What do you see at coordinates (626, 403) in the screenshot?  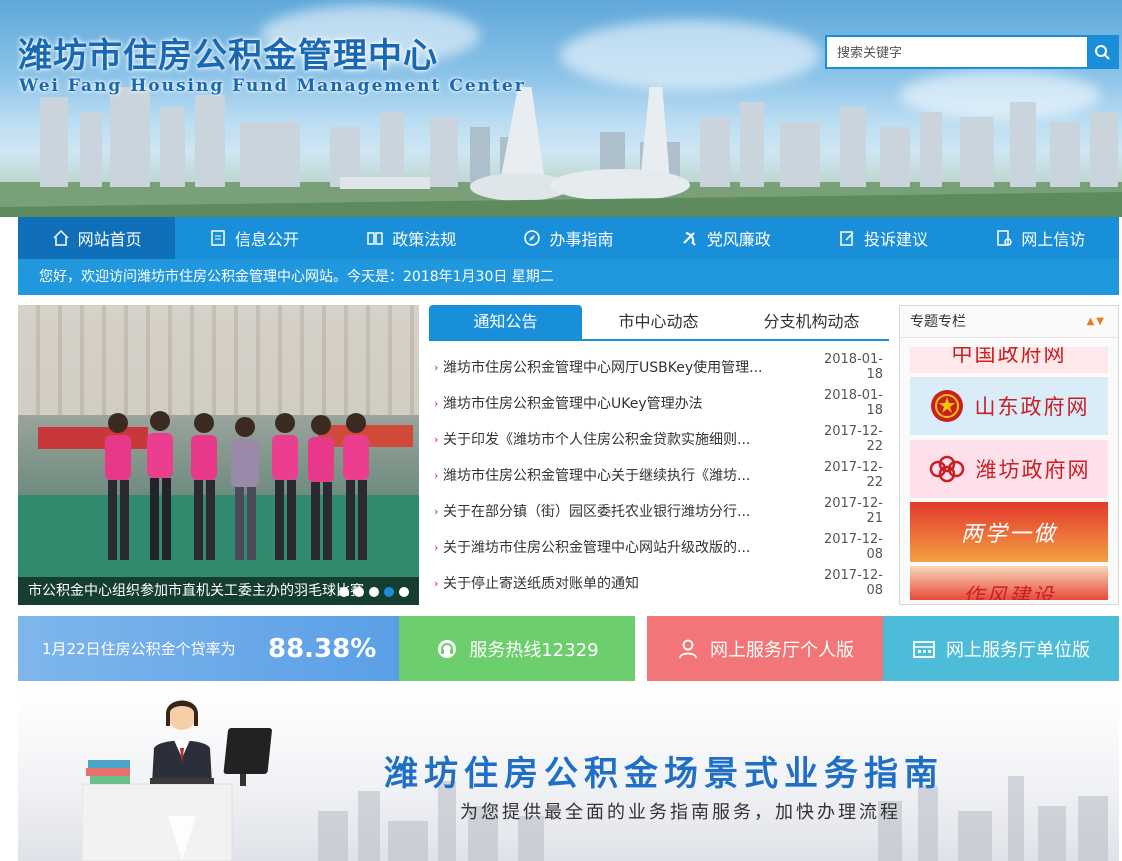 I see `news-title: 潍坊市住房公积金管理中心UKey管理办法` at bounding box center [626, 403].